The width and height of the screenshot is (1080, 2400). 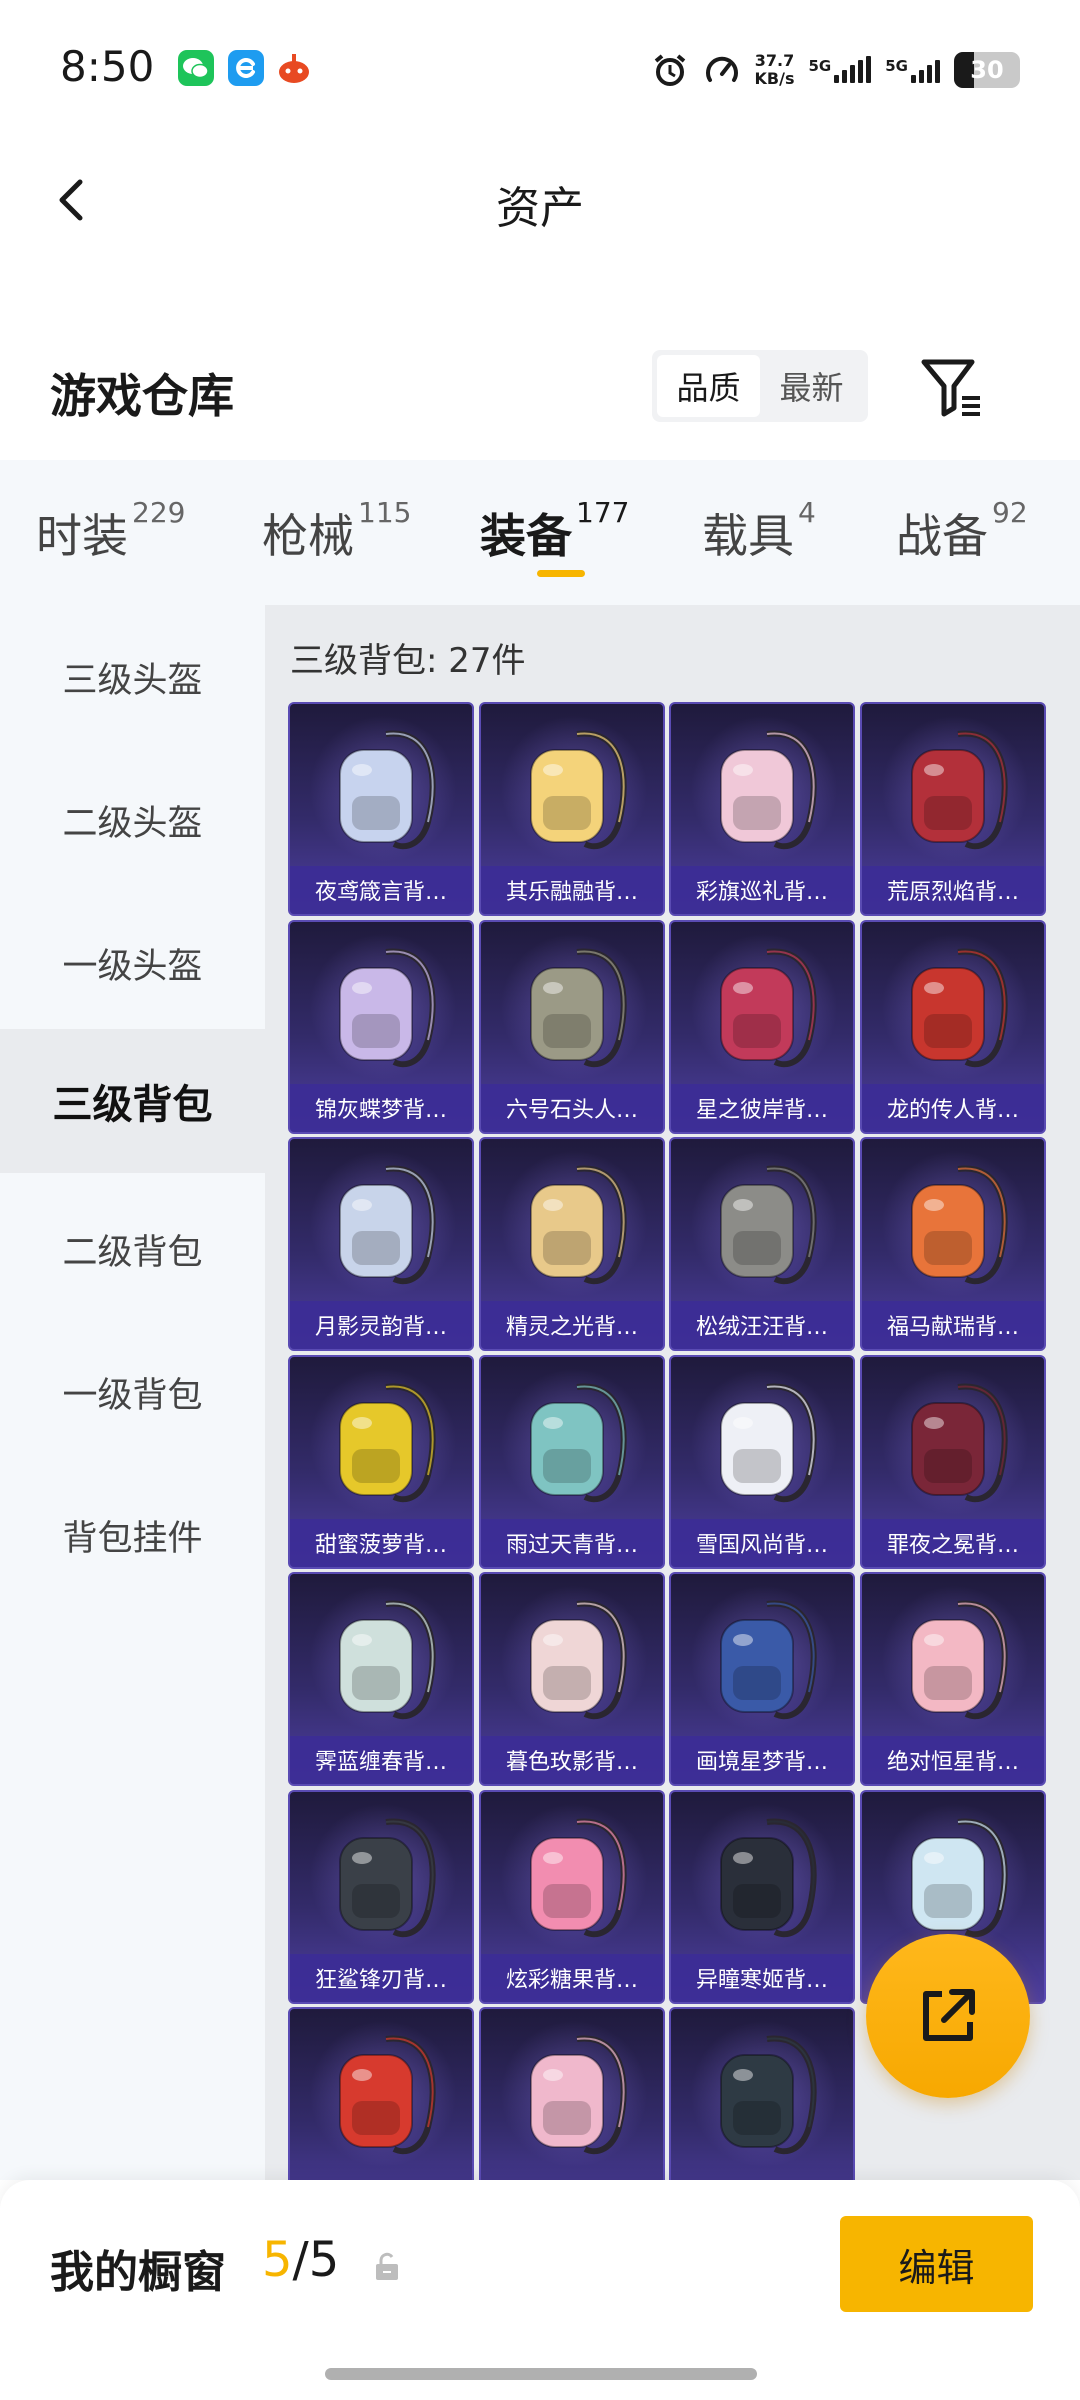 What do you see at coordinates (246, 68) in the screenshot?
I see `browser-icon` at bounding box center [246, 68].